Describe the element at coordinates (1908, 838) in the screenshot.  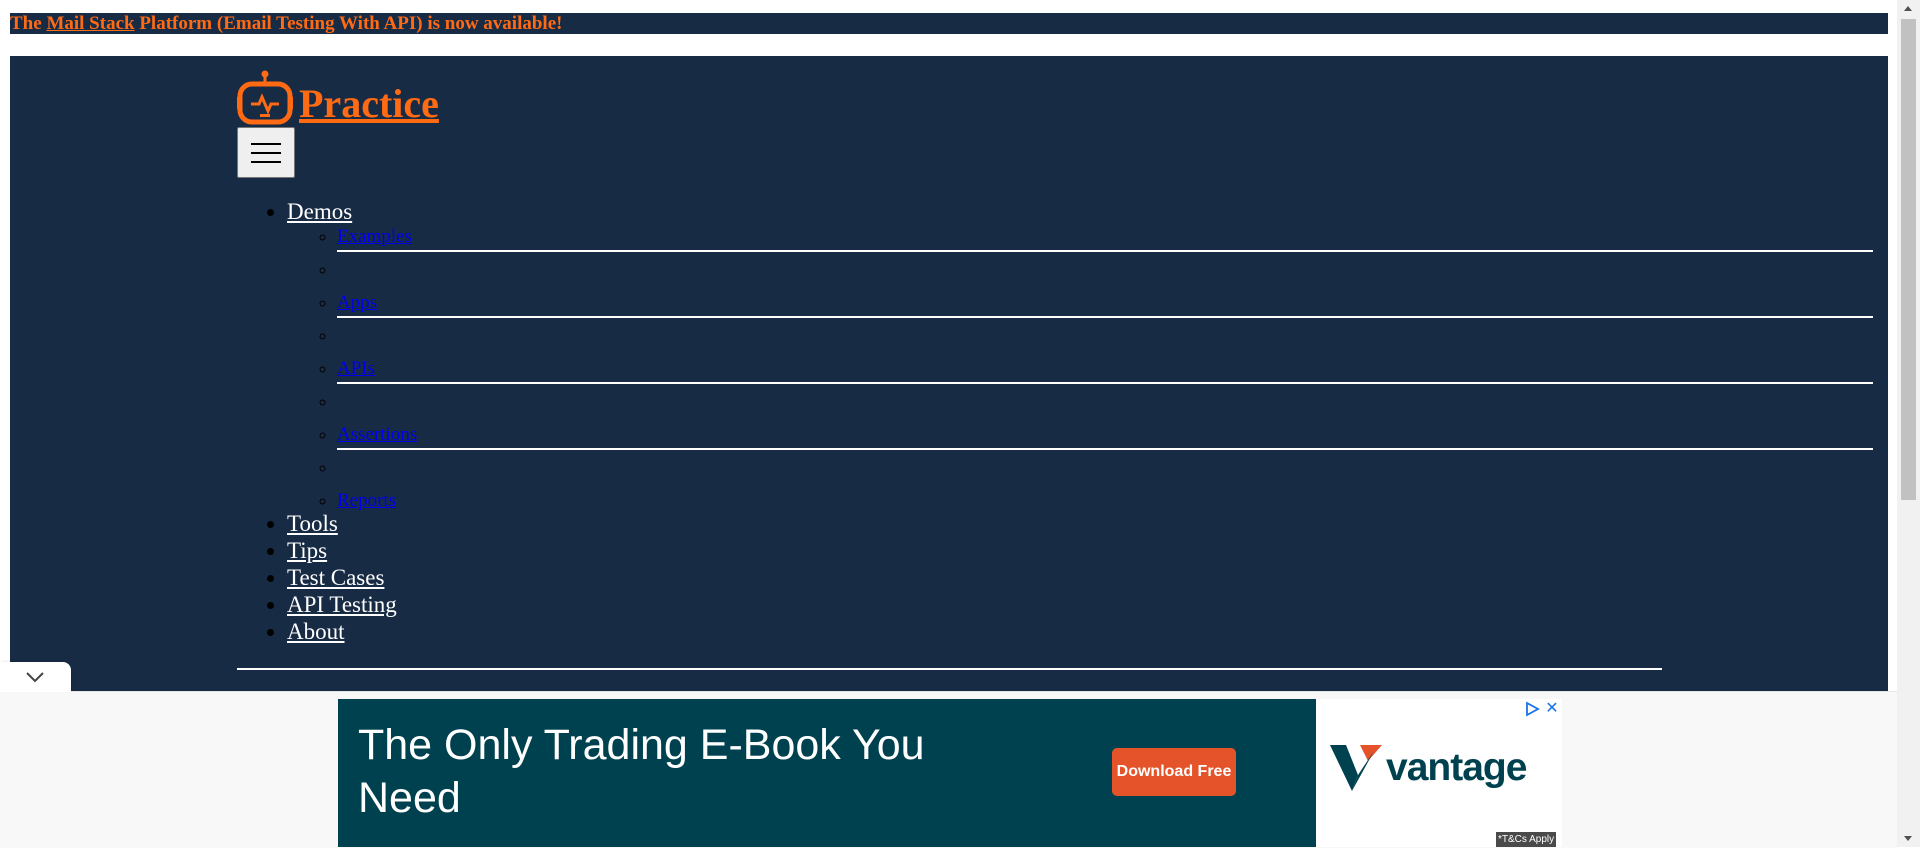
I see `scroll-down-arrow-icon` at that location.